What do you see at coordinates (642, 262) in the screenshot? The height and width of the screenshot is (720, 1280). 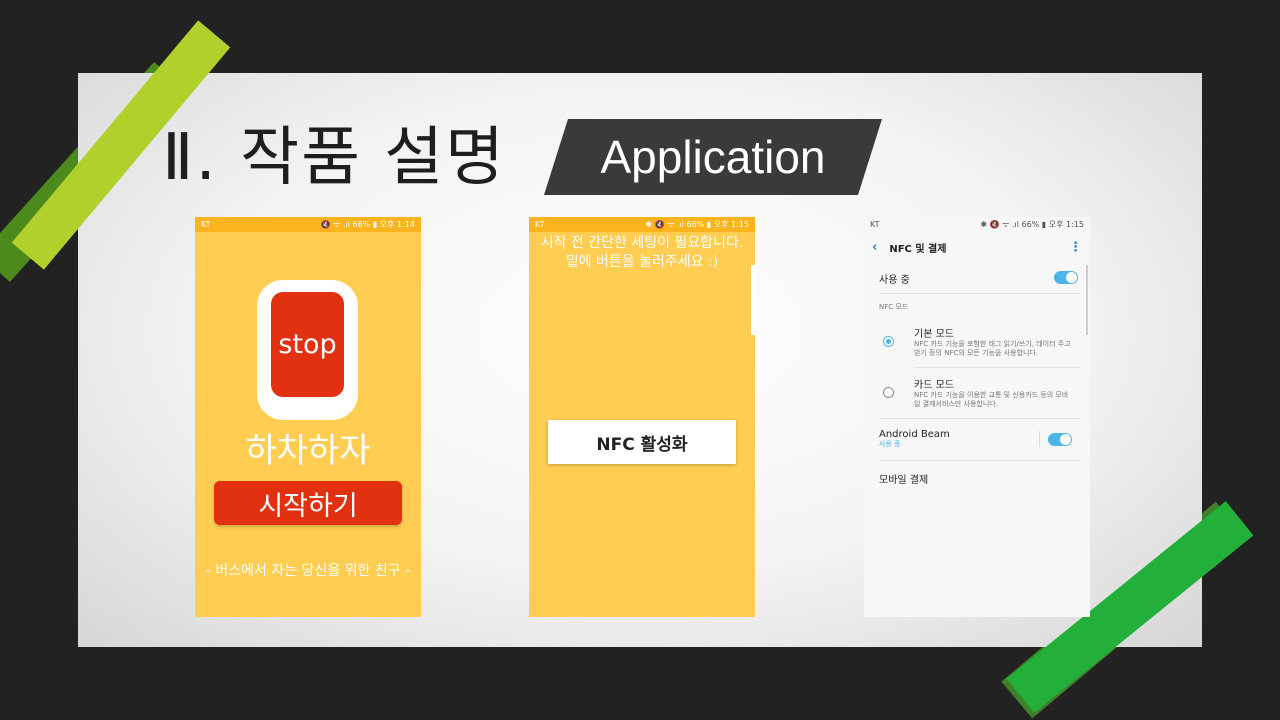 I see `setup-line-2: 밑에 버튼을 눌러주세요 :)` at bounding box center [642, 262].